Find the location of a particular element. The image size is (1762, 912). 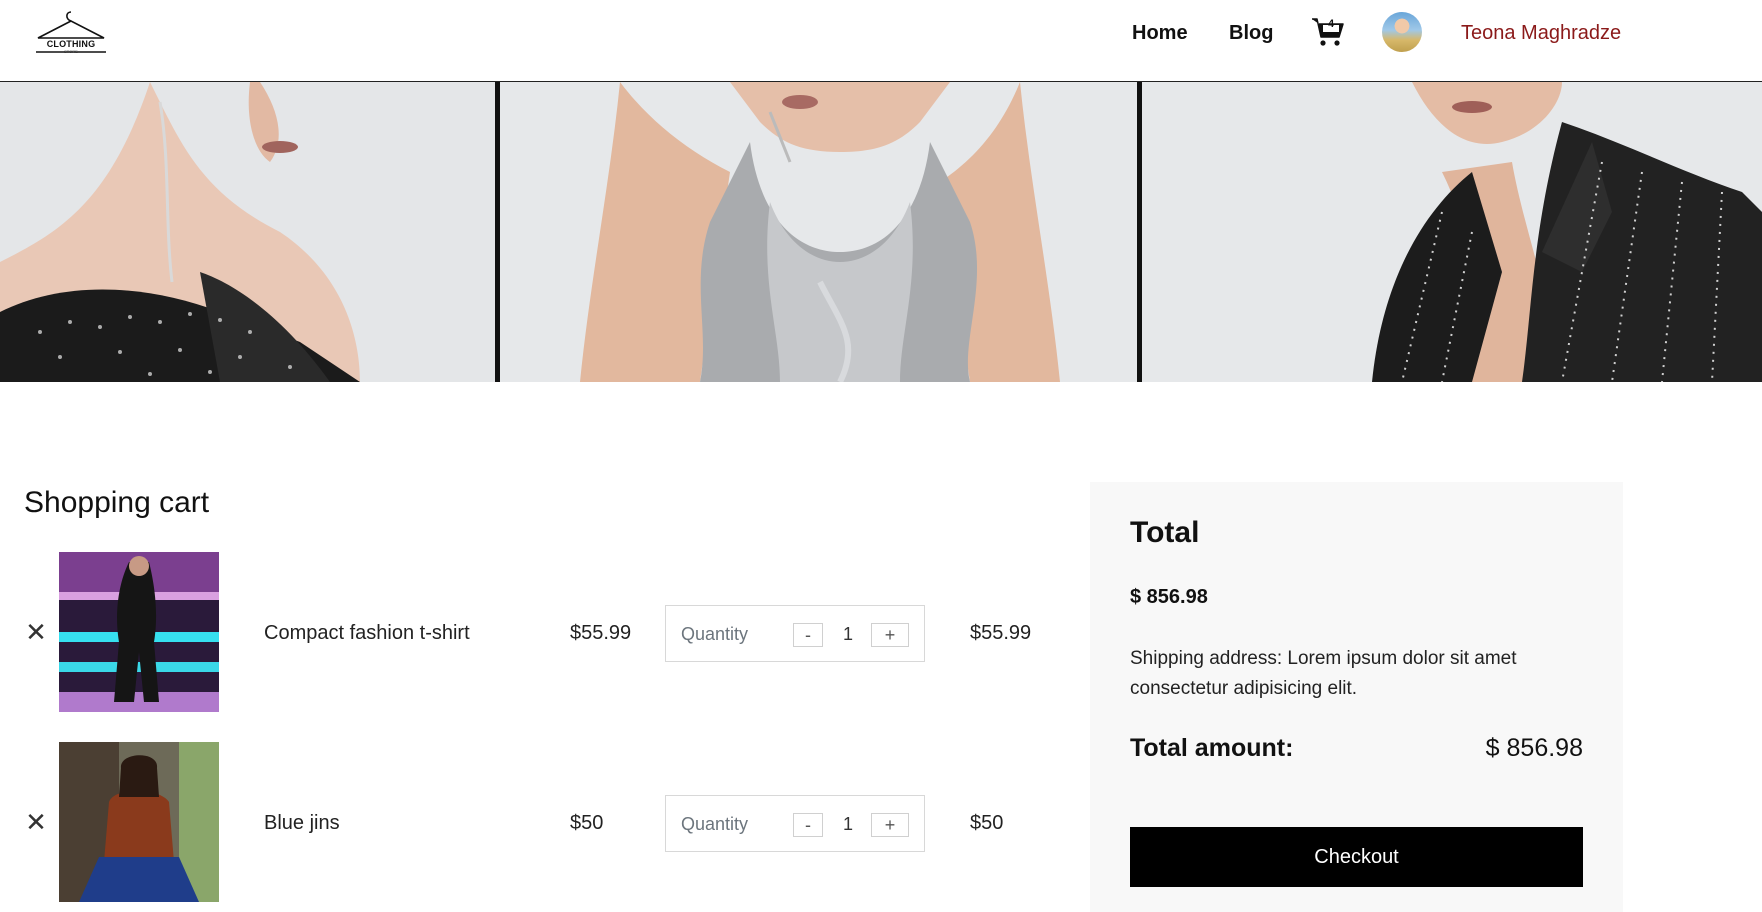

summary-price: $ 856.98 is located at coordinates (1169, 597).